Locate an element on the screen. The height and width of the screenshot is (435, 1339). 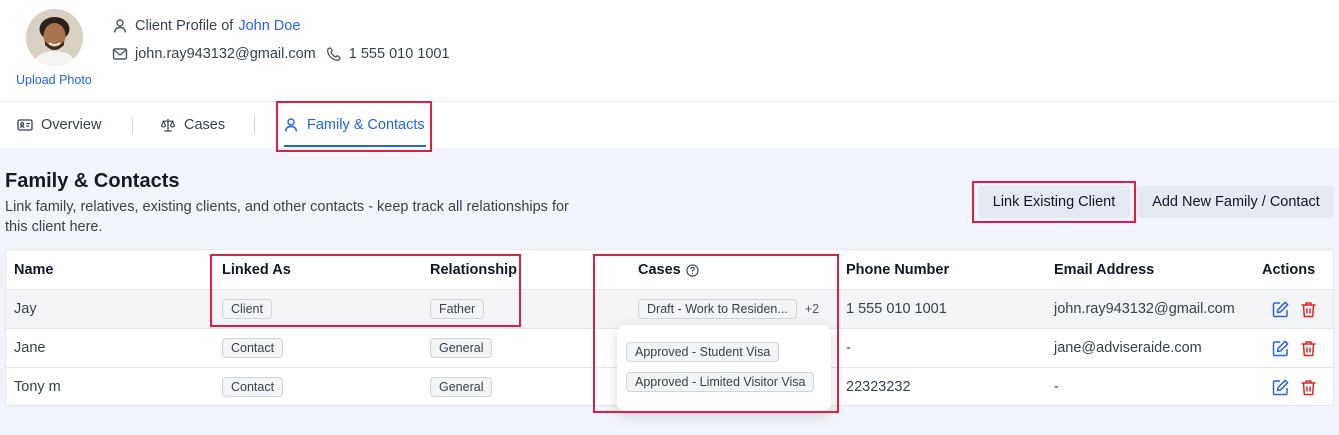
help-circle-icon is located at coordinates (692, 270).